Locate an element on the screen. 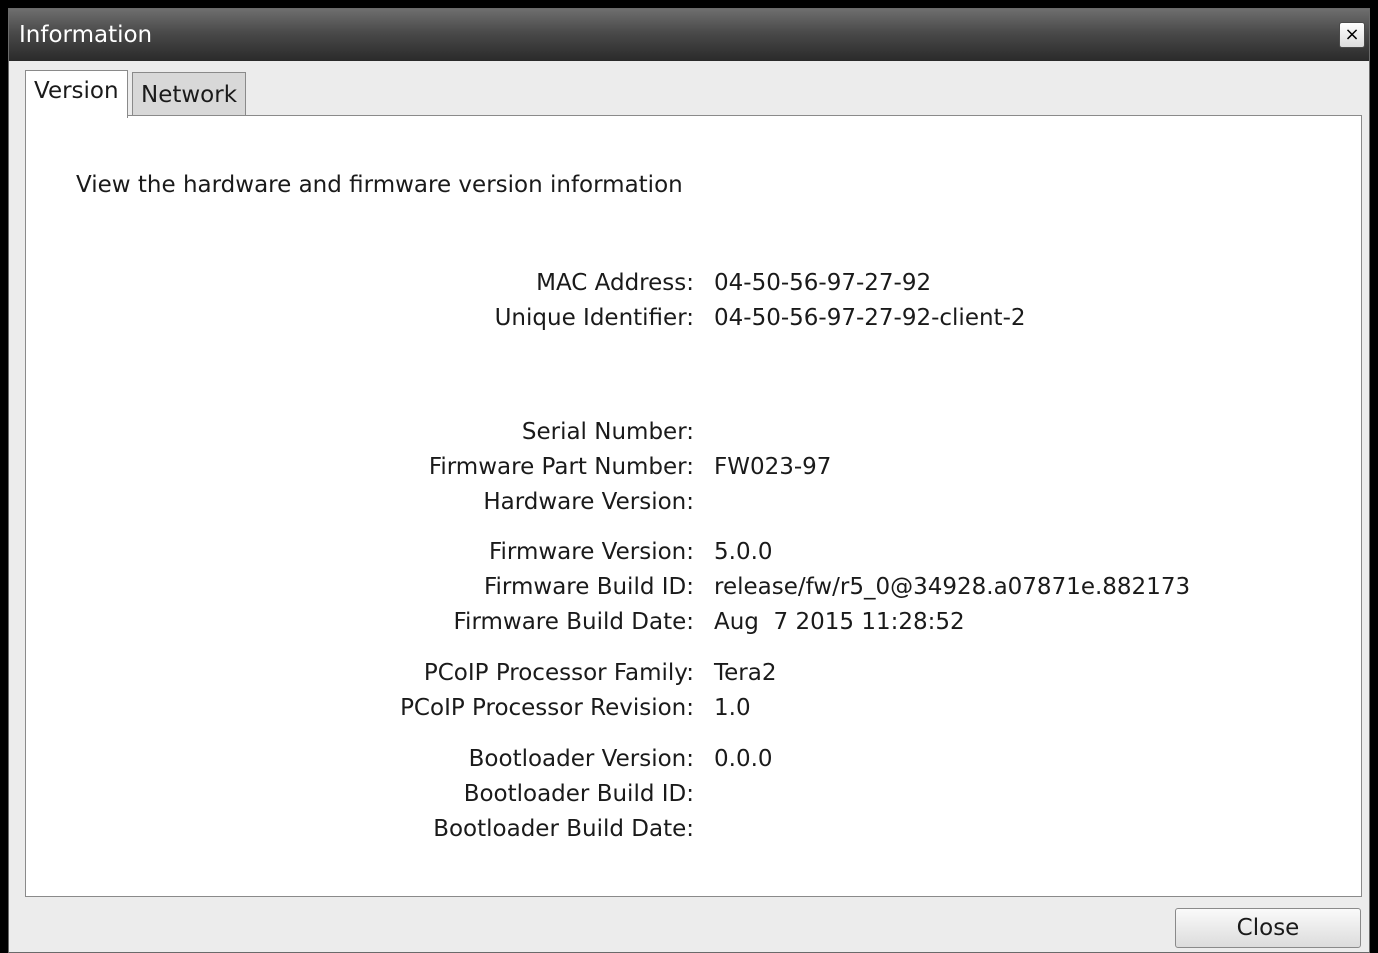 Image resolution: width=1378 pixels, height=953 pixels. field-row-firmware-part-number: Firmware Part Number: FW023-97 is located at coordinates (693, 467).